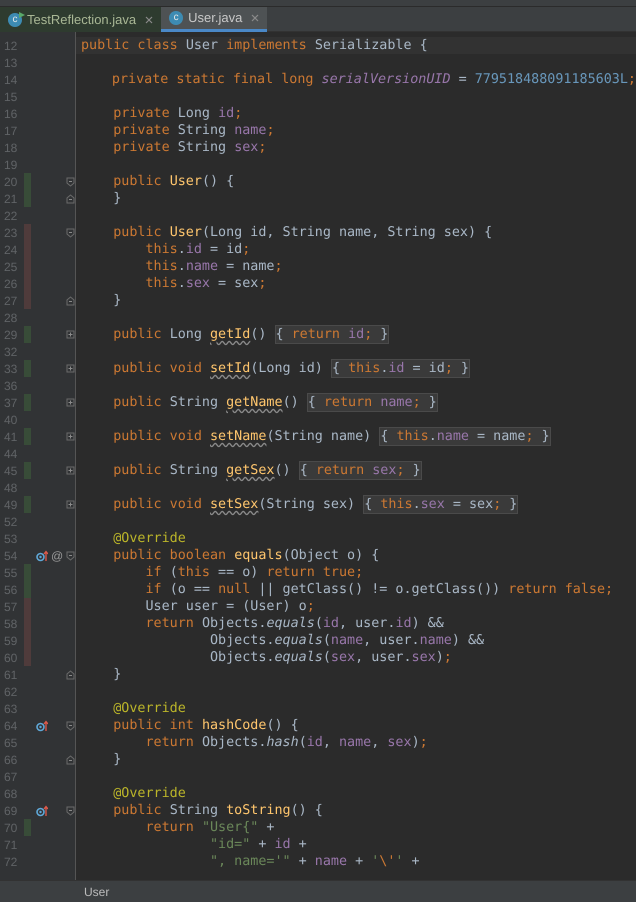  I want to click on code-text: public void setName(String name), so click(242, 436).